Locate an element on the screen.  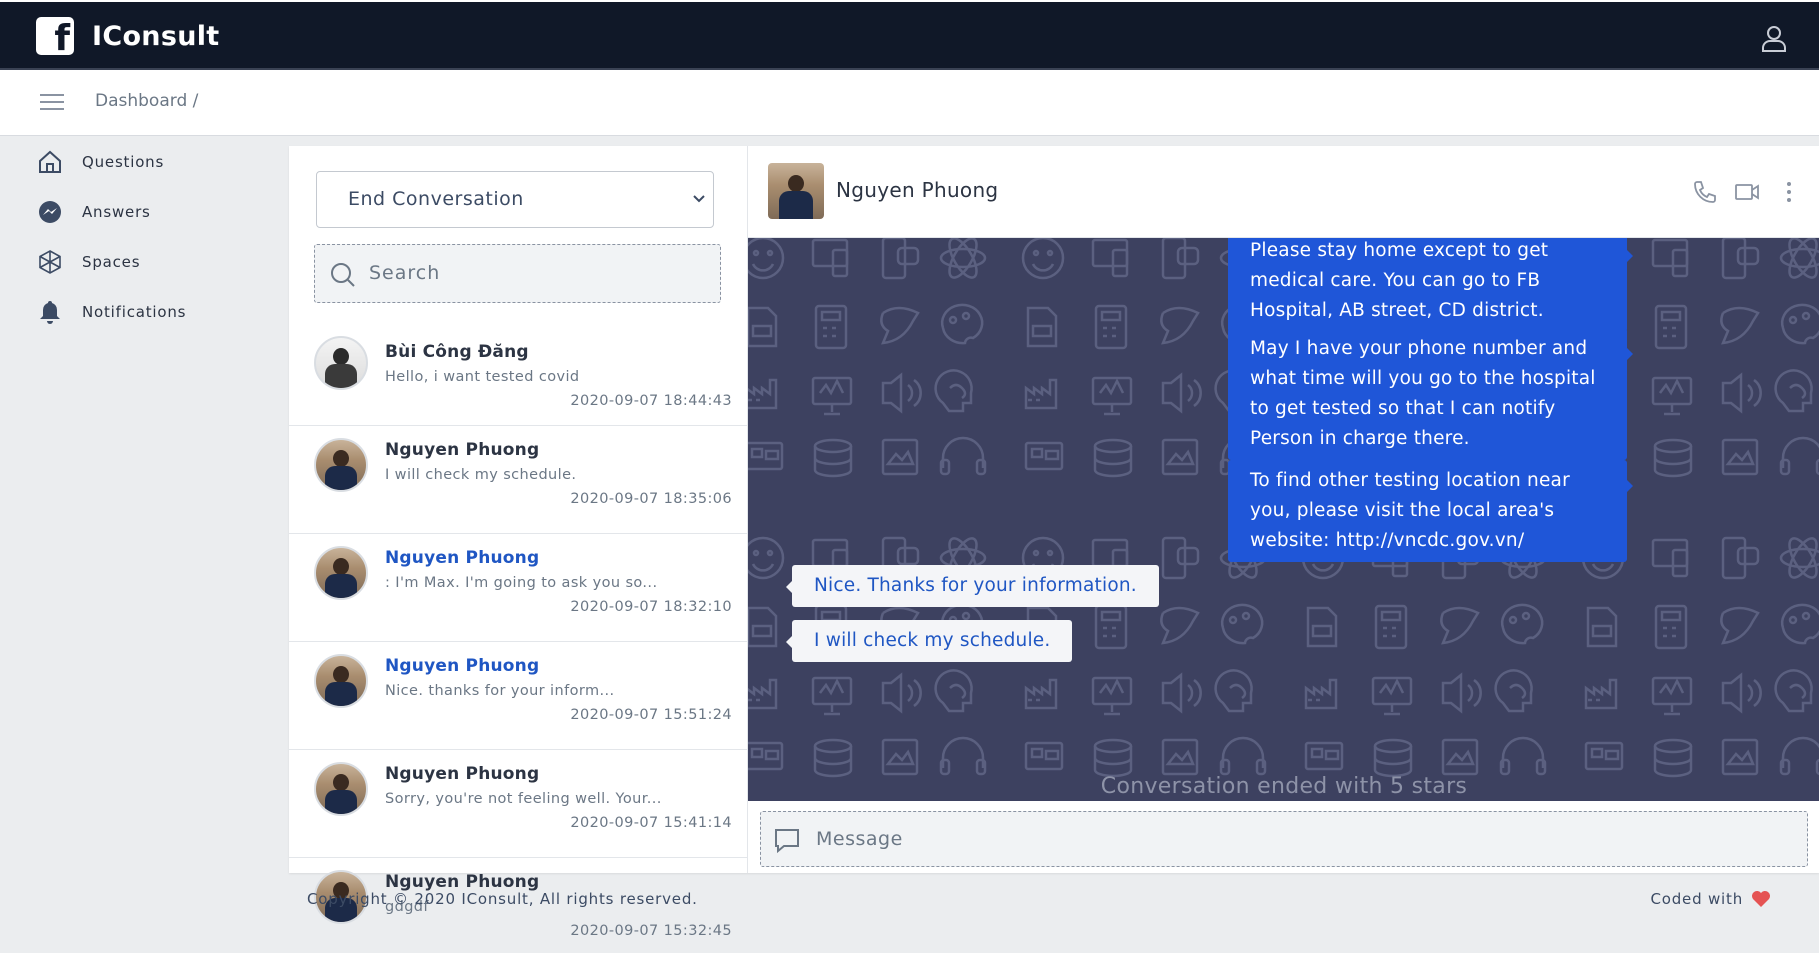
contact-avatar is located at coordinates (796, 191).